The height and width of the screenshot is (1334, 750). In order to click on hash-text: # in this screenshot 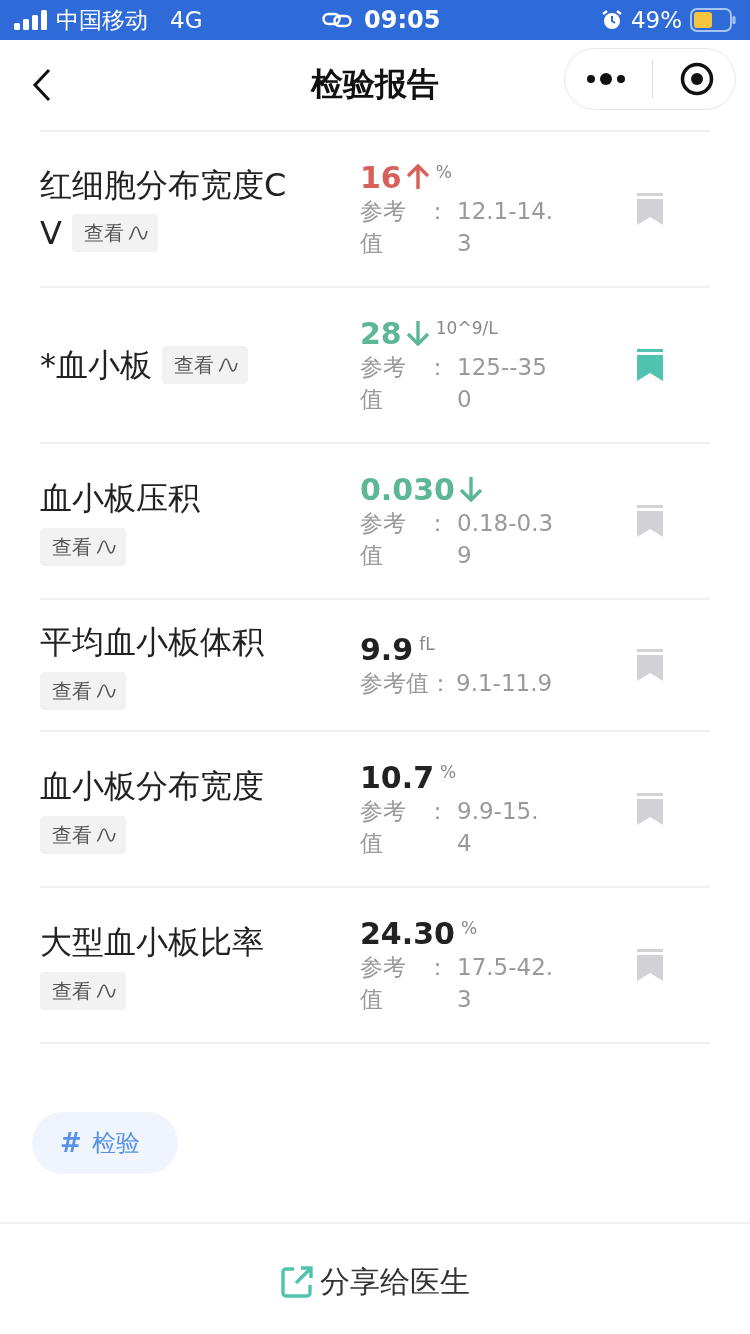, I will do `click(71, 1143)`.